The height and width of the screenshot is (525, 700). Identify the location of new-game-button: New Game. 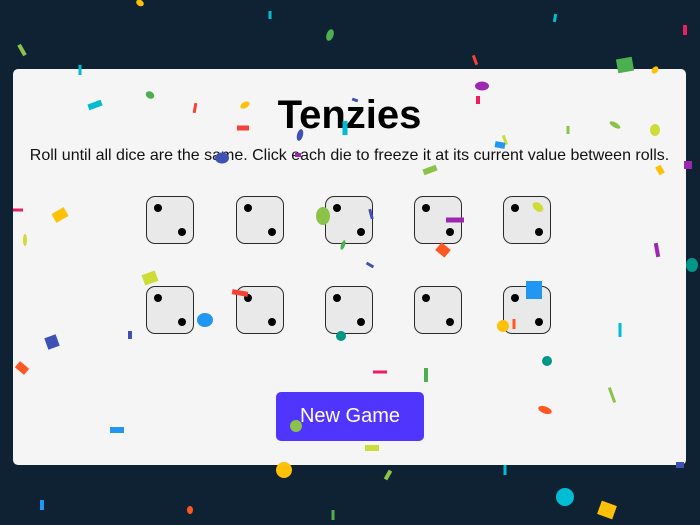
(350, 416).